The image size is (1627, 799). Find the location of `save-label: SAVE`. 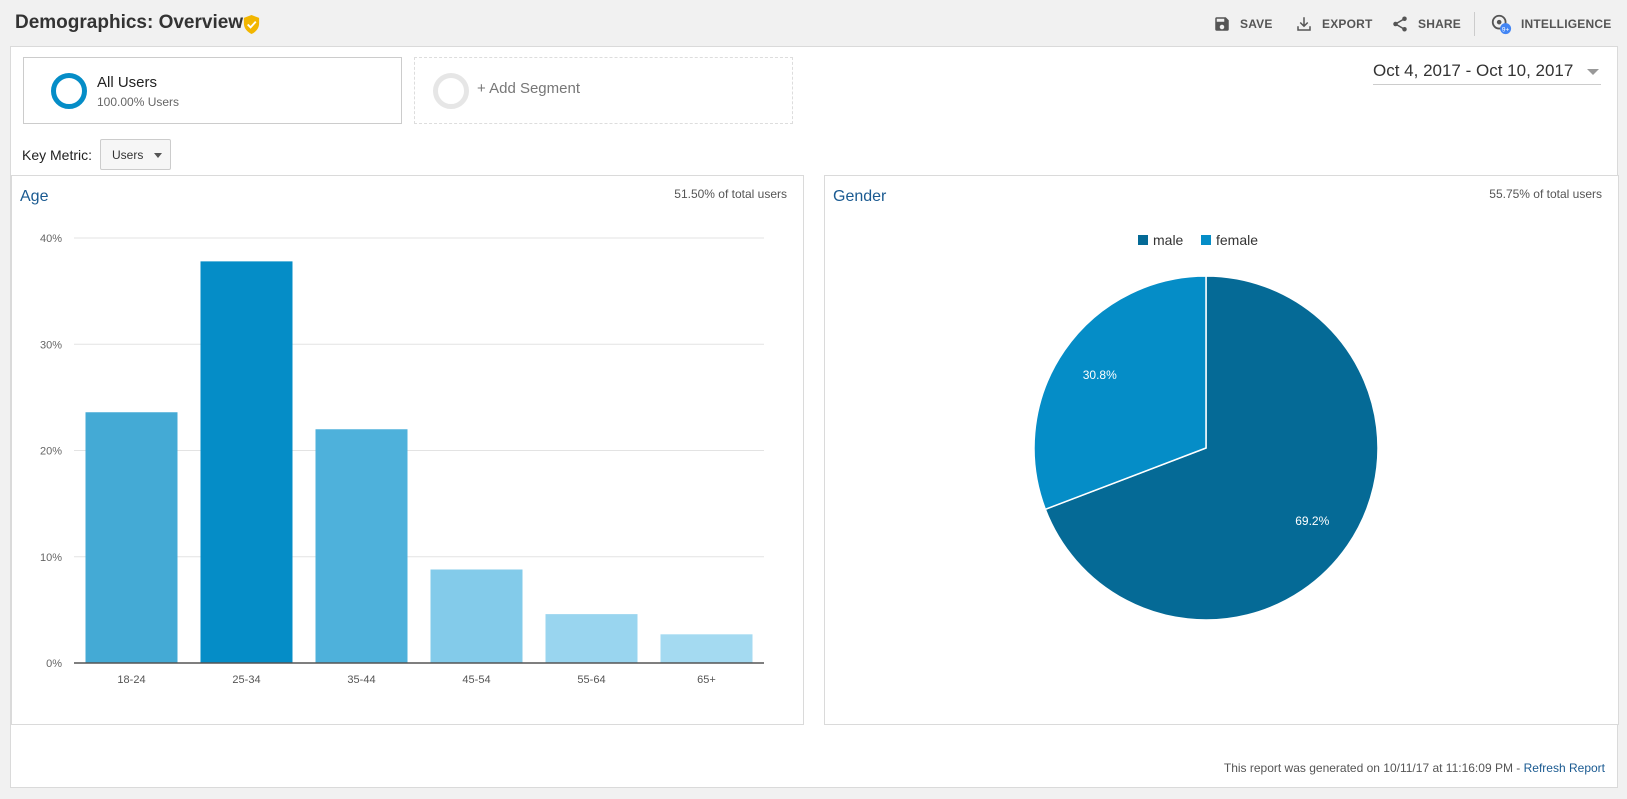

save-label: SAVE is located at coordinates (1256, 24).